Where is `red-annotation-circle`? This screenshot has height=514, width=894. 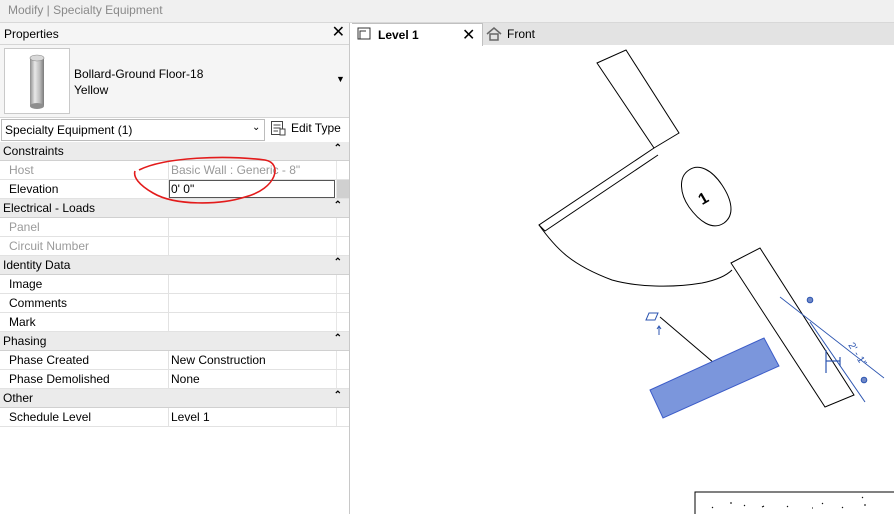
red-annotation-circle is located at coordinates (204, 180).